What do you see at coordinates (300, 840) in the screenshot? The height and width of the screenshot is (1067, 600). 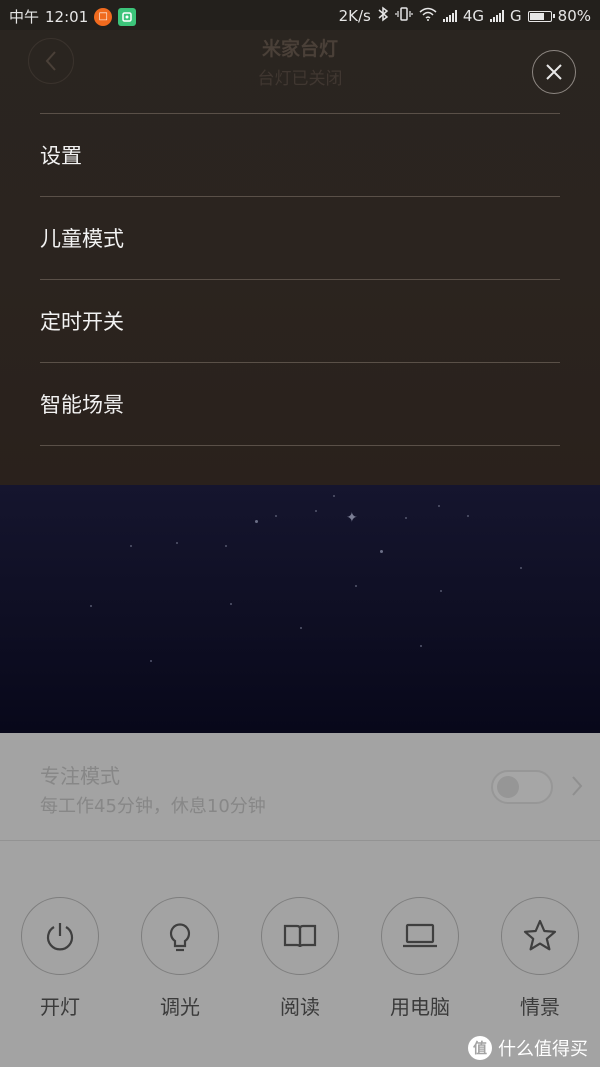 I see `panel-divider` at bounding box center [300, 840].